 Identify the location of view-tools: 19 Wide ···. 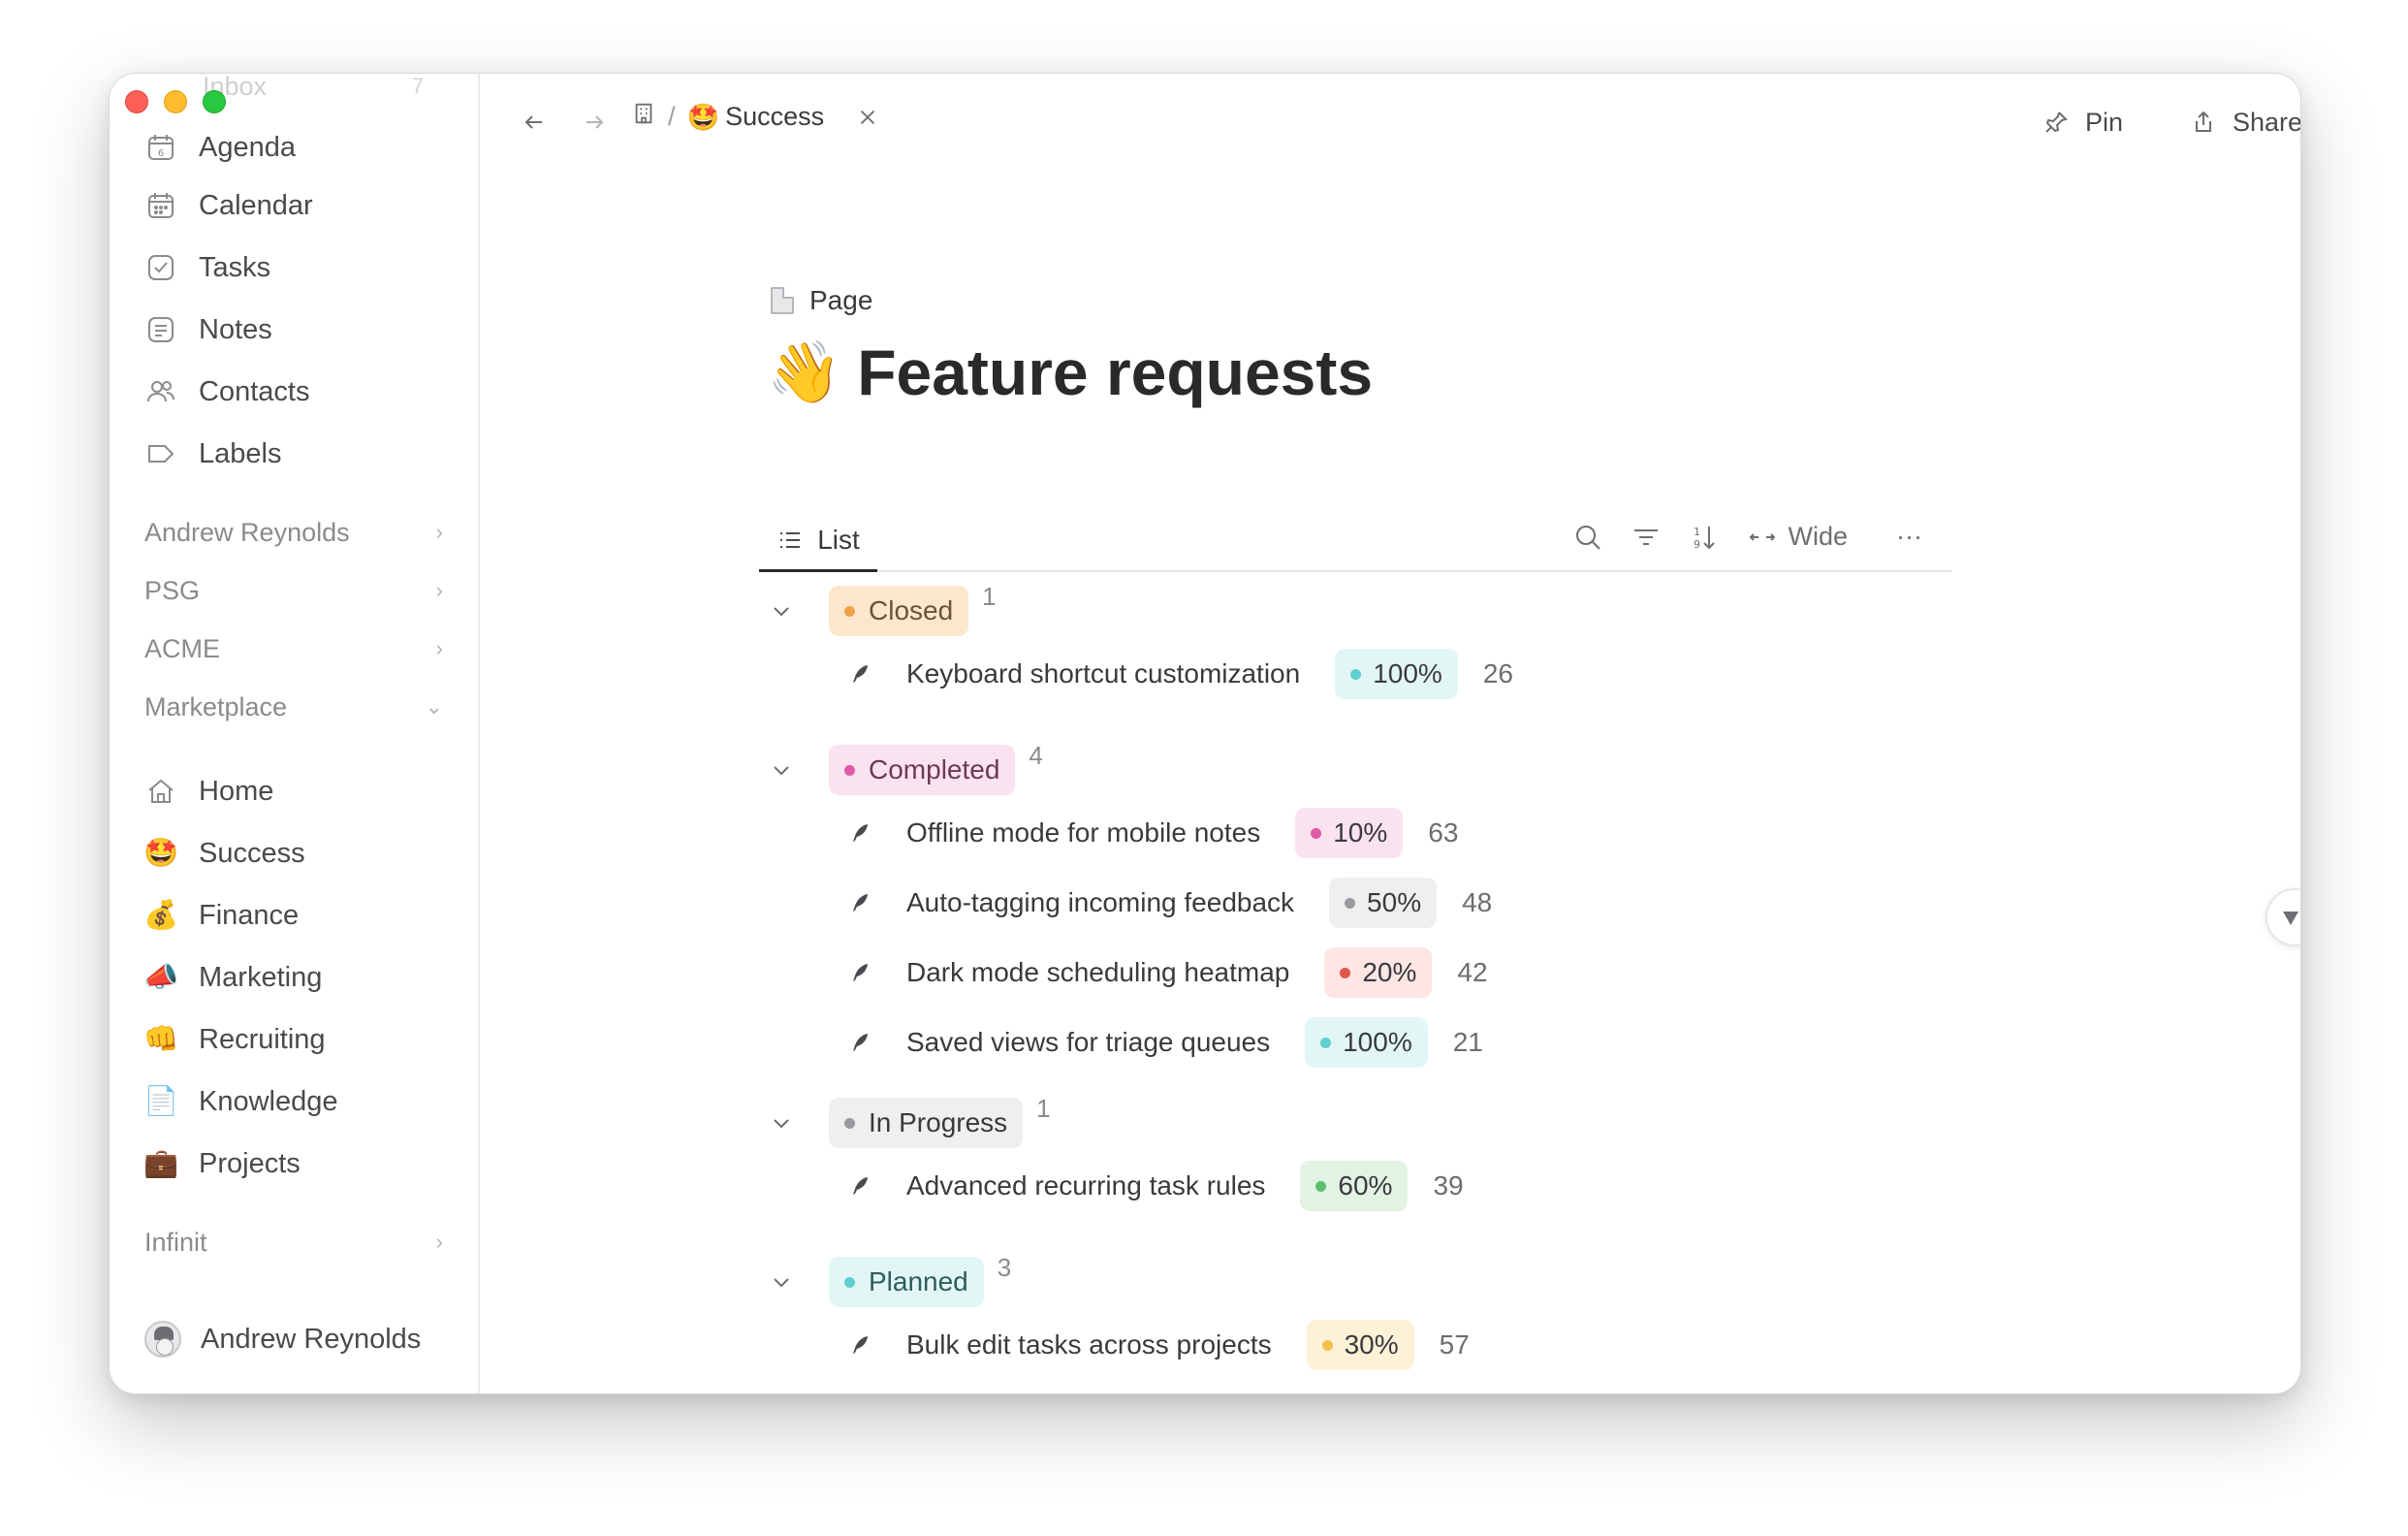
(1747, 537).